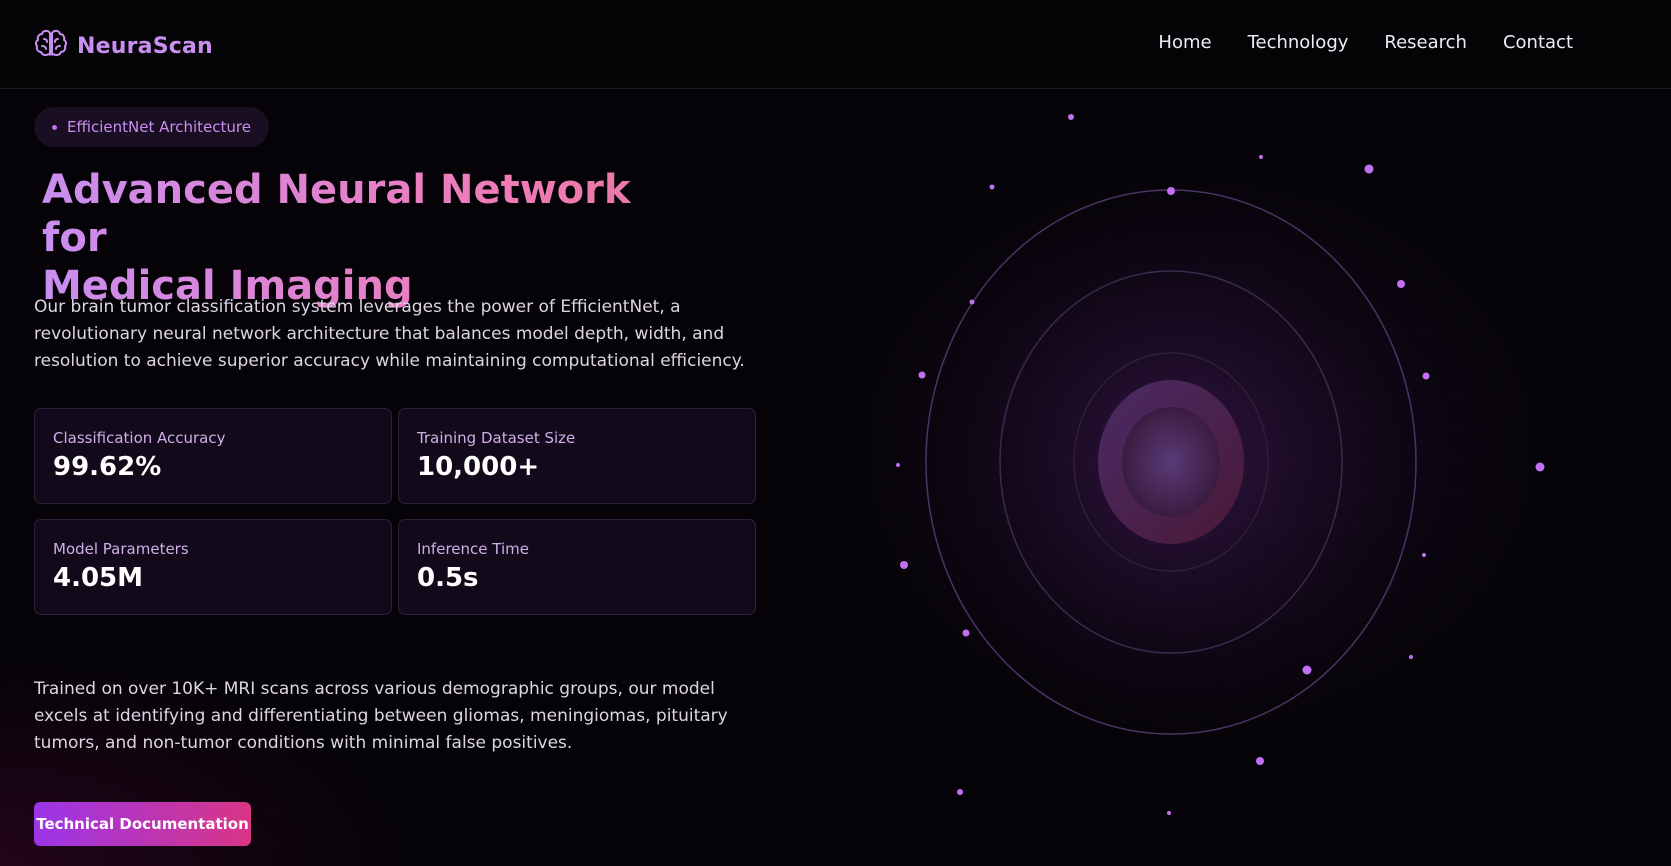 The width and height of the screenshot is (1671, 866). What do you see at coordinates (1425, 42) in the screenshot?
I see `nav-research: Research` at bounding box center [1425, 42].